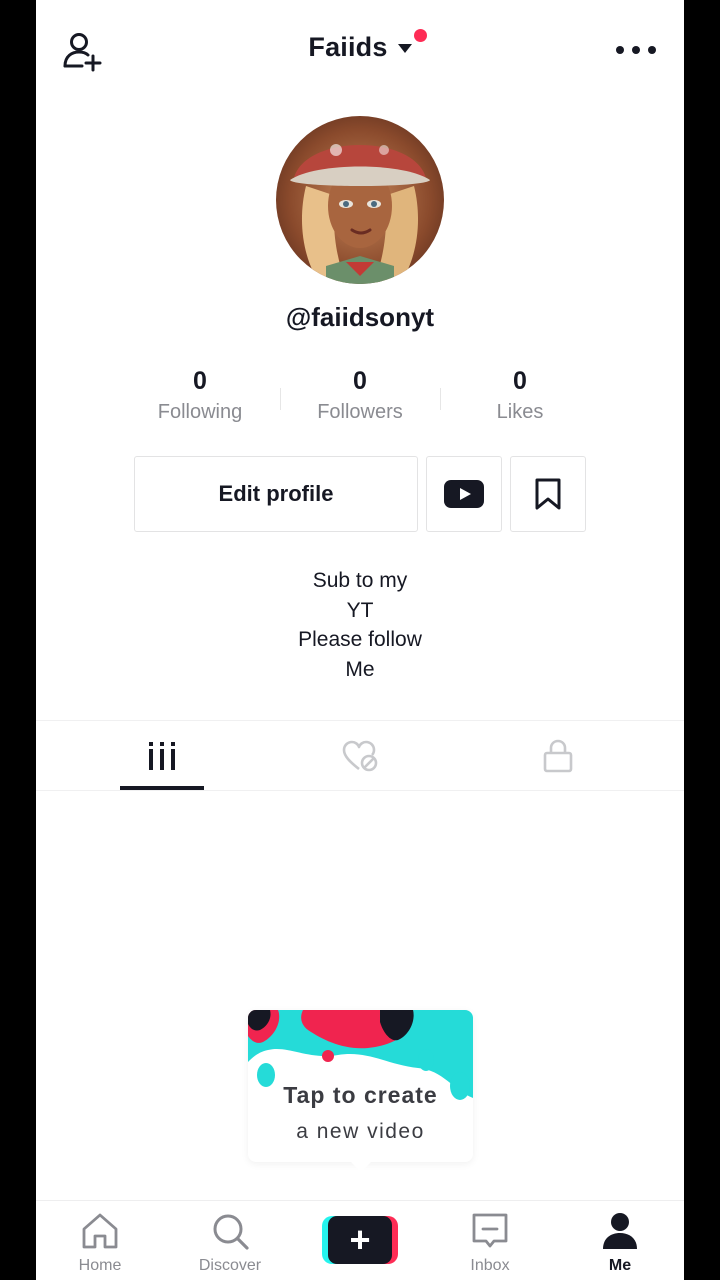  I want to click on bio-line: Me, so click(360, 669).